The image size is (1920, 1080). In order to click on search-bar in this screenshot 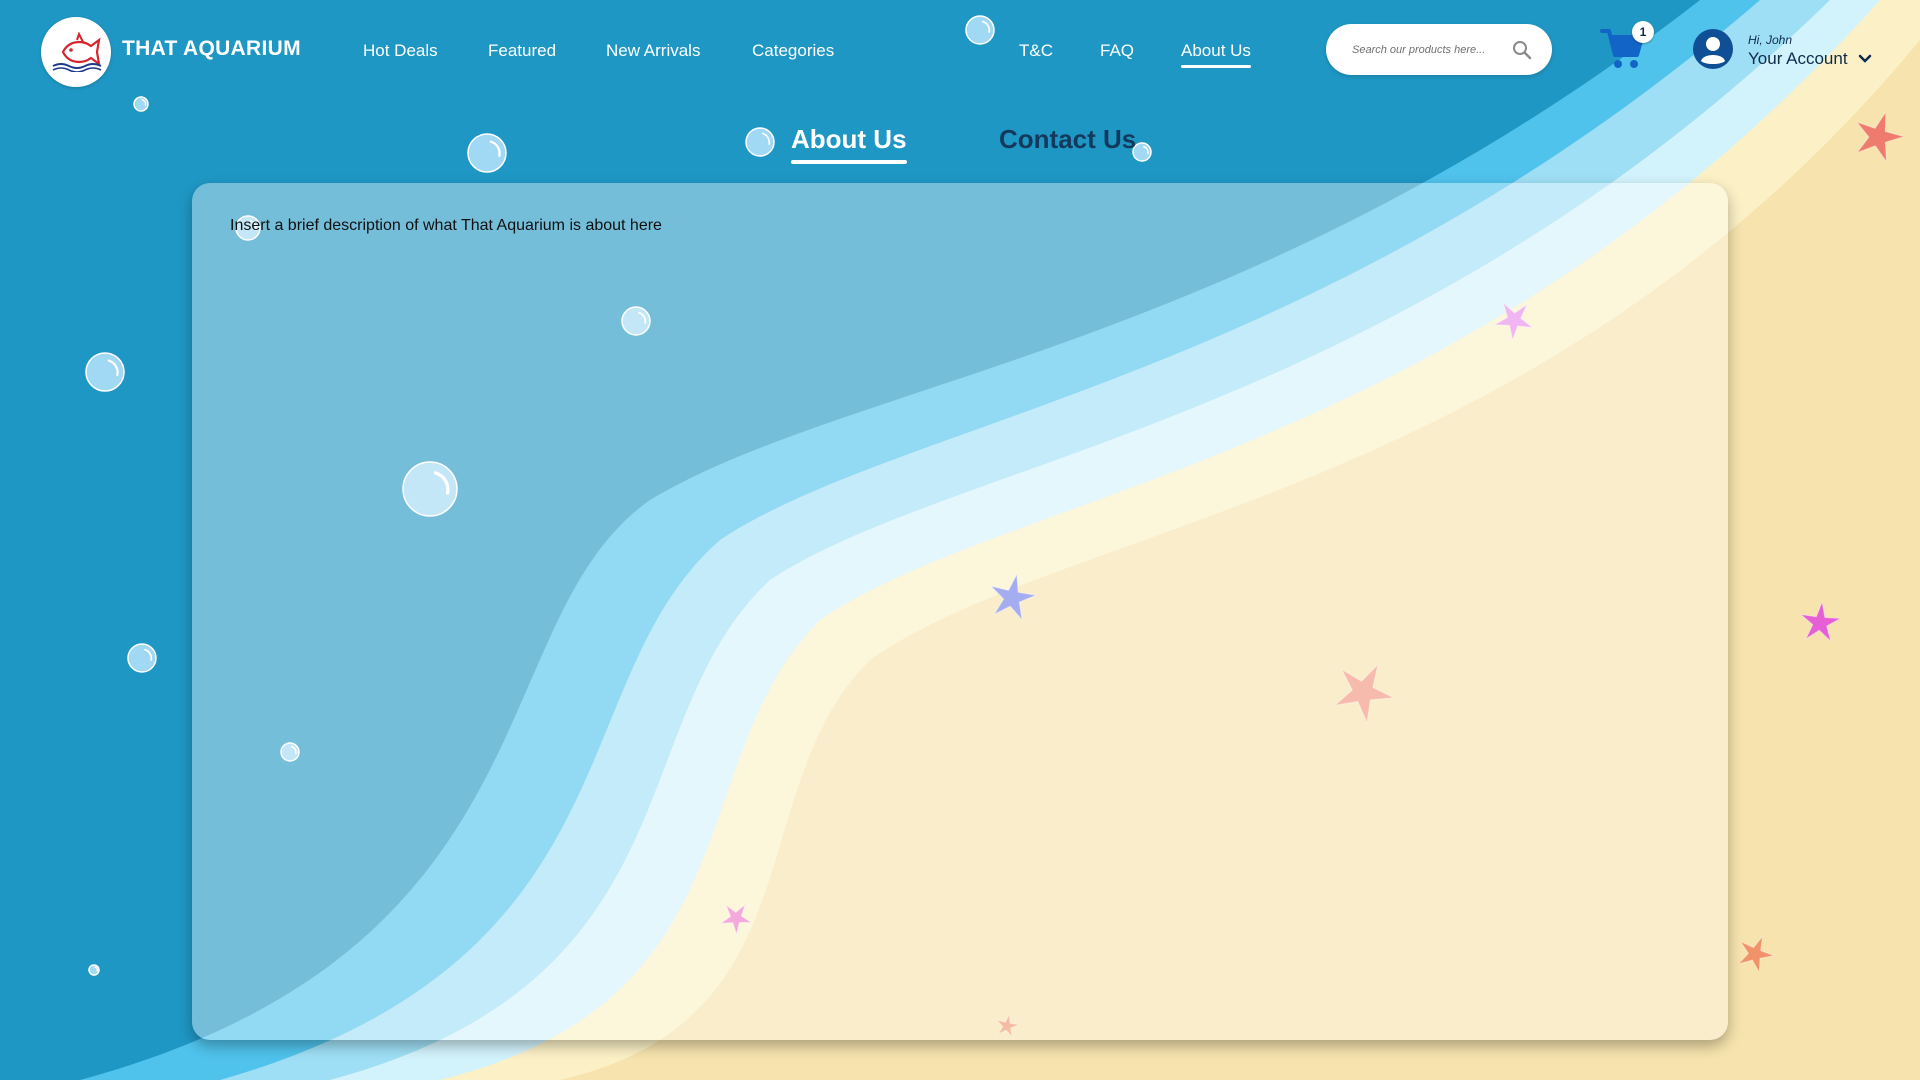, I will do `click(1439, 49)`.